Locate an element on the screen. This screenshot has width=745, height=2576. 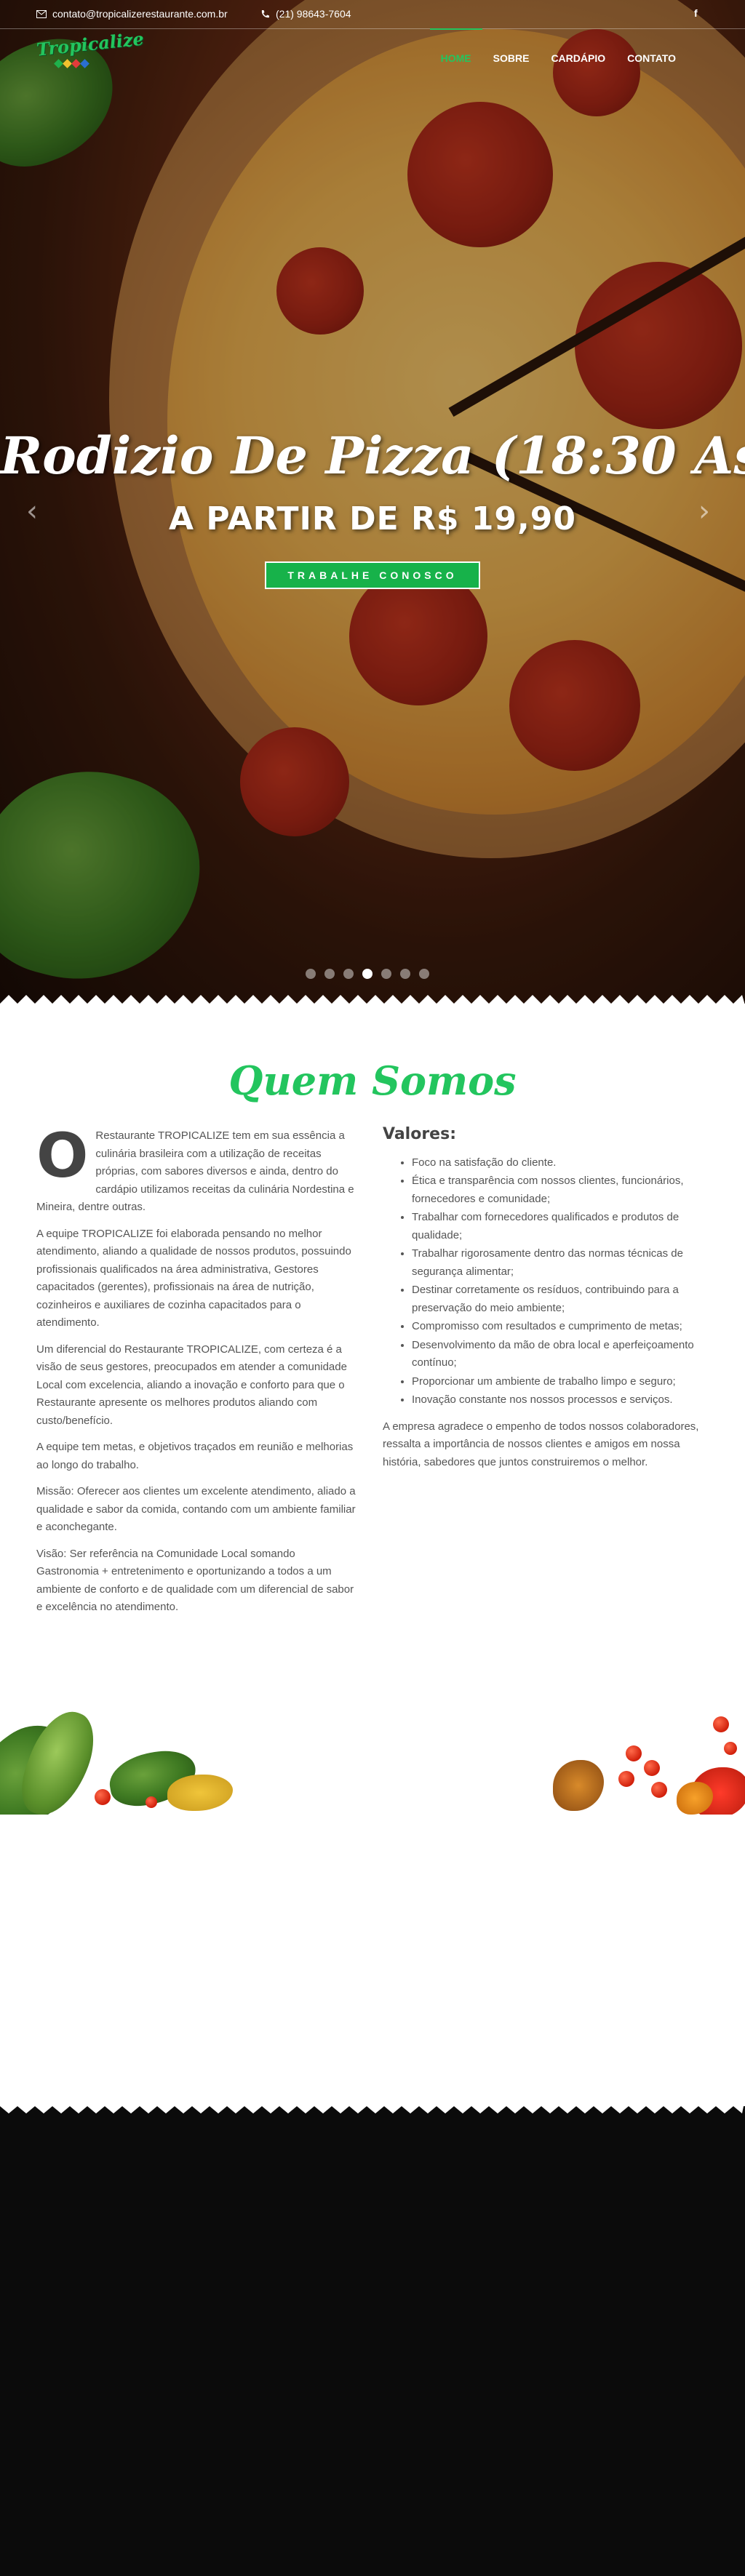
slider-dot-active is located at coordinates (367, 974).